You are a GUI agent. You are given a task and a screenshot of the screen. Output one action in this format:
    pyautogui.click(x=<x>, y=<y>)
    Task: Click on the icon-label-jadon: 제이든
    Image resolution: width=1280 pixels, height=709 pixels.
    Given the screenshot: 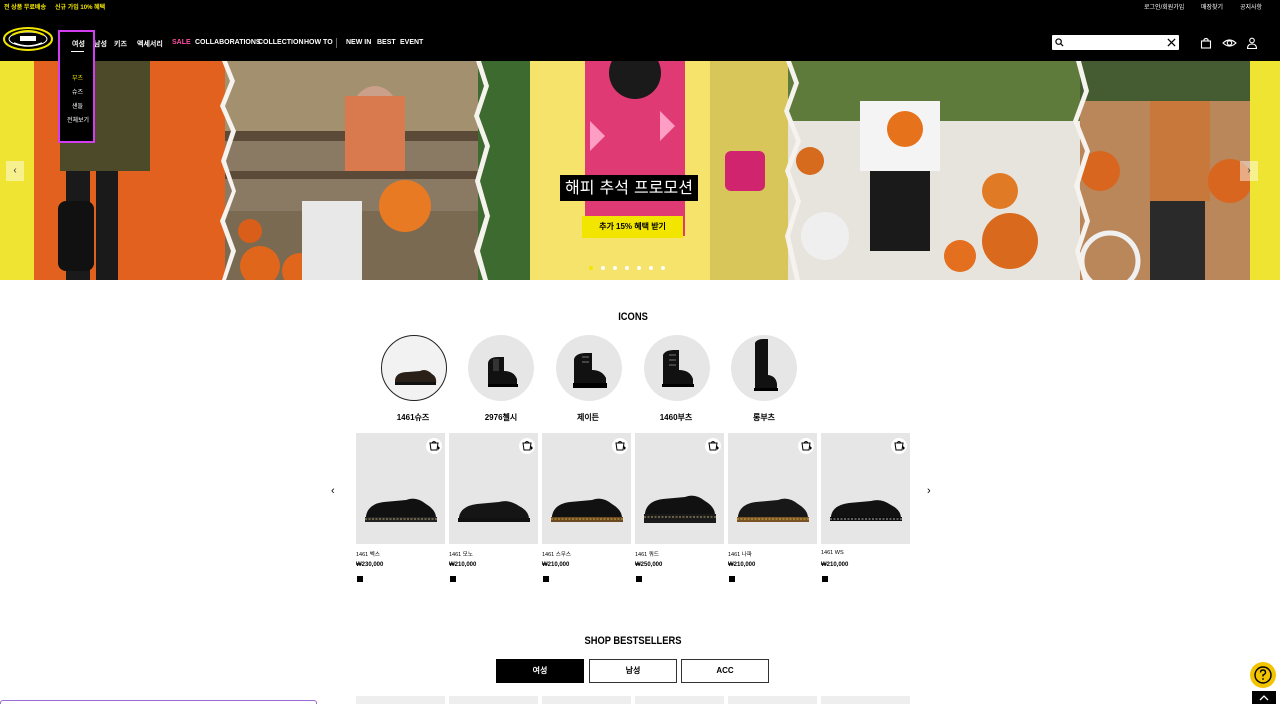 What is the action you would take?
    pyautogui.click(x=588, y=417)
    